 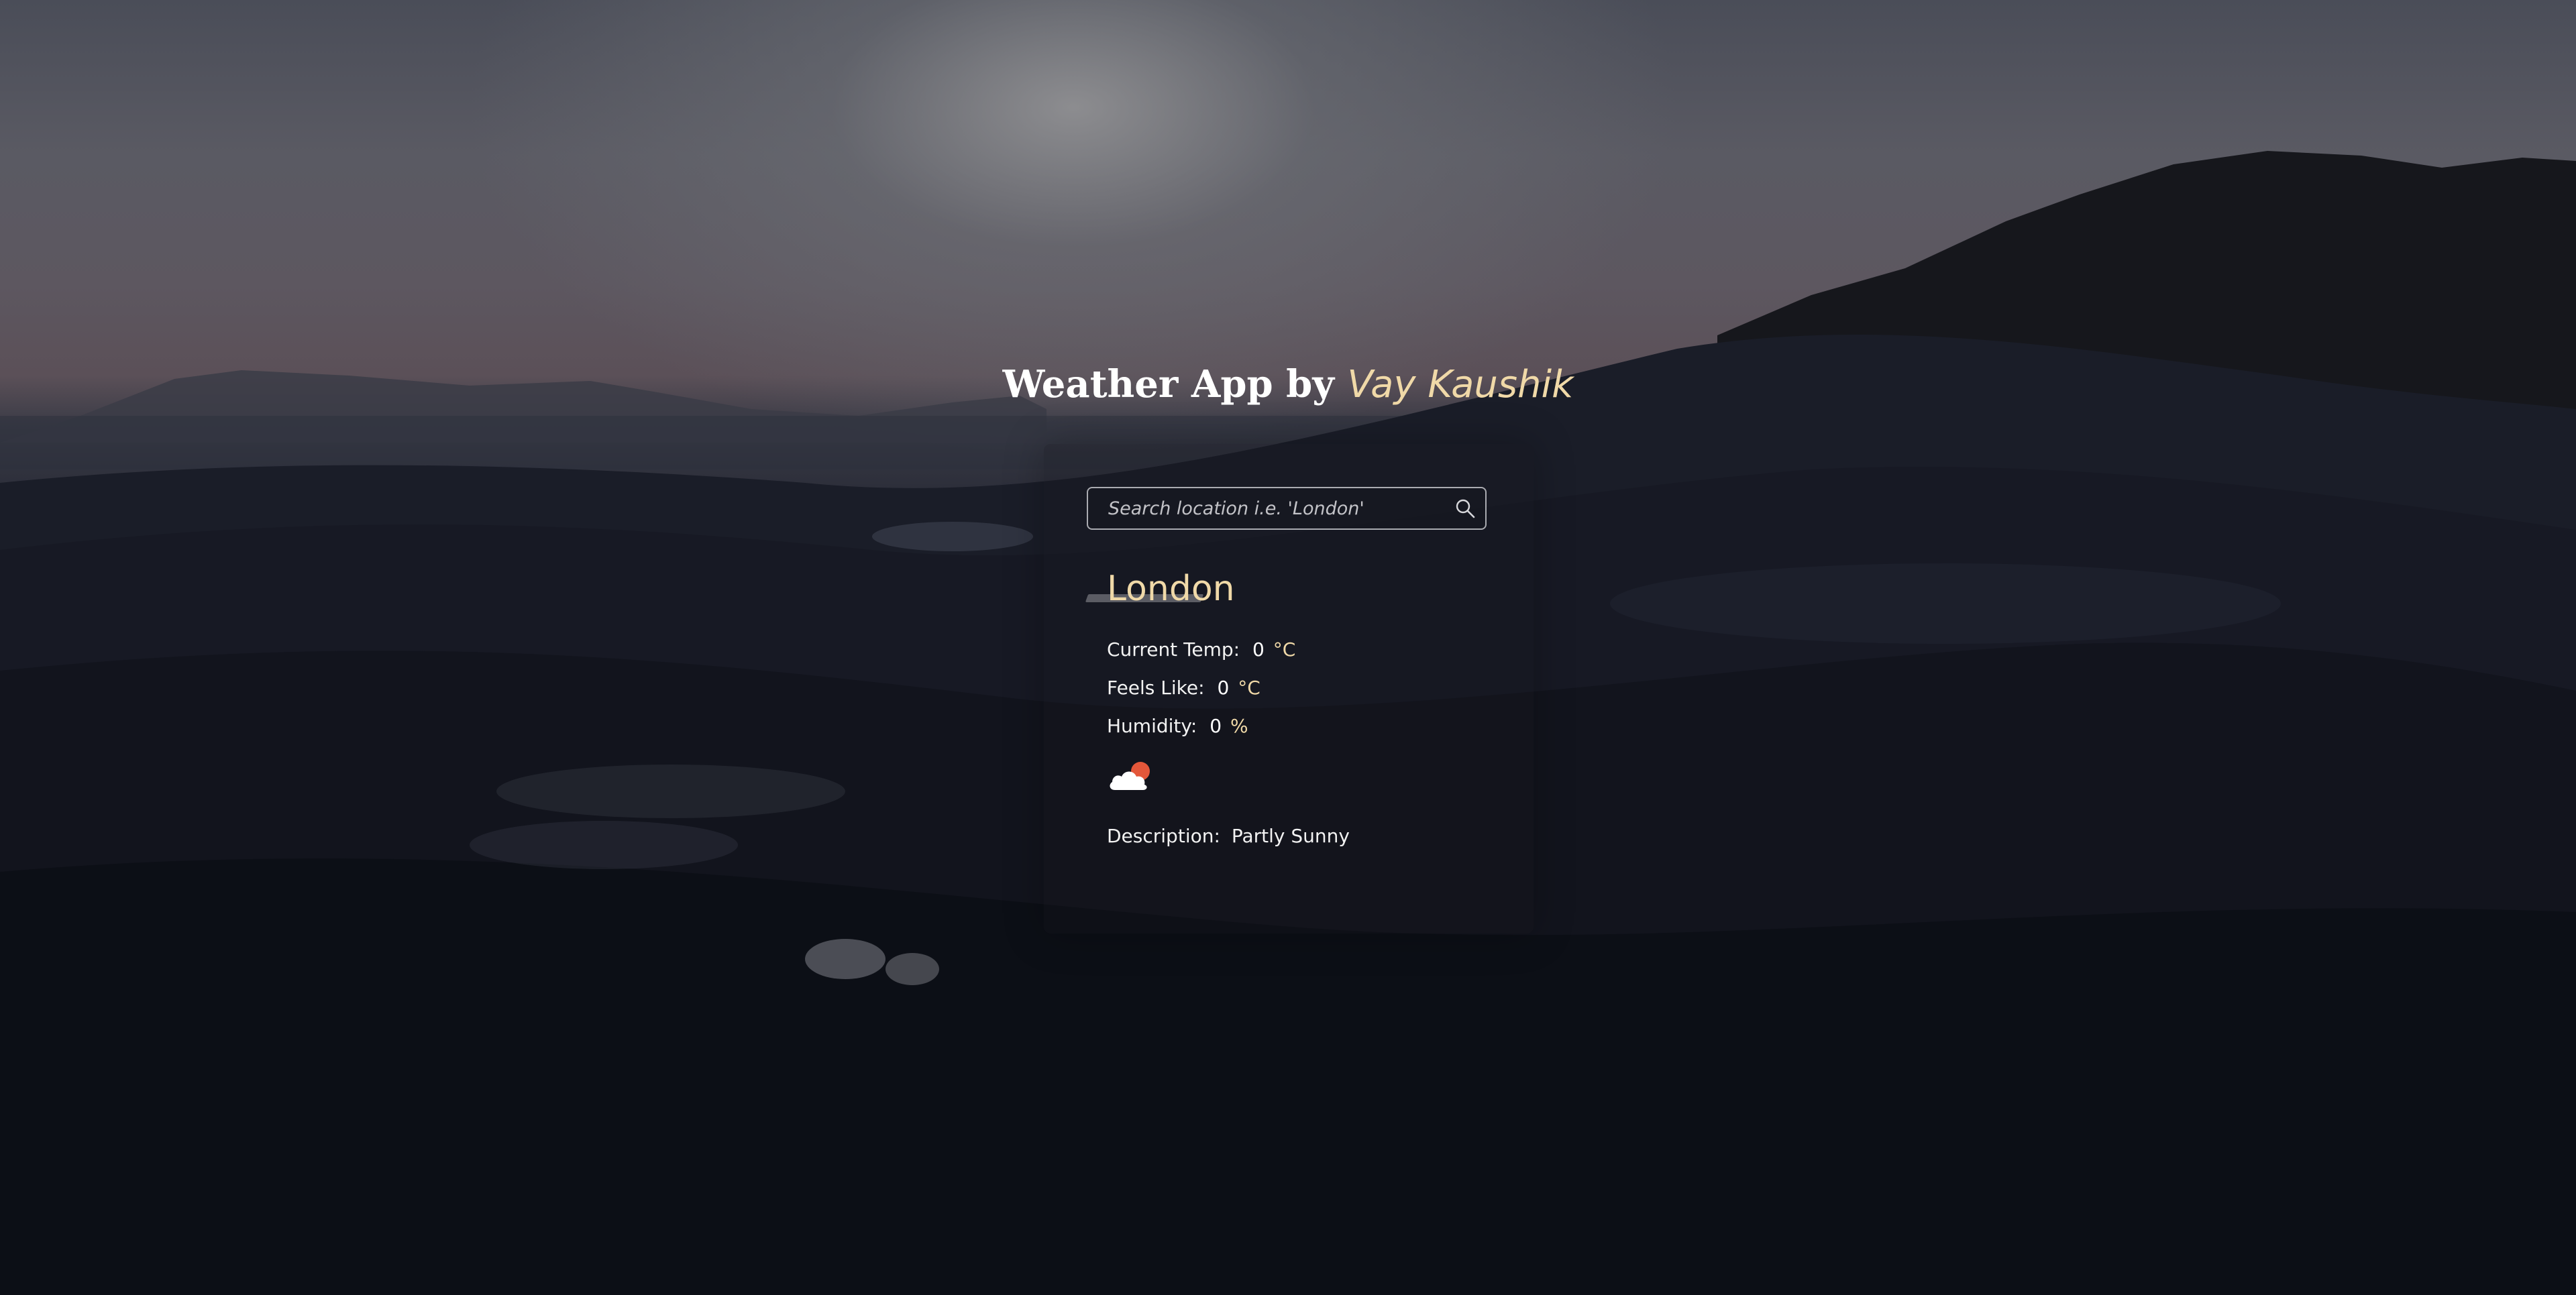 I want to click on page-title: Weather App by Vay Kaushik, so click(x=1288, y=384).